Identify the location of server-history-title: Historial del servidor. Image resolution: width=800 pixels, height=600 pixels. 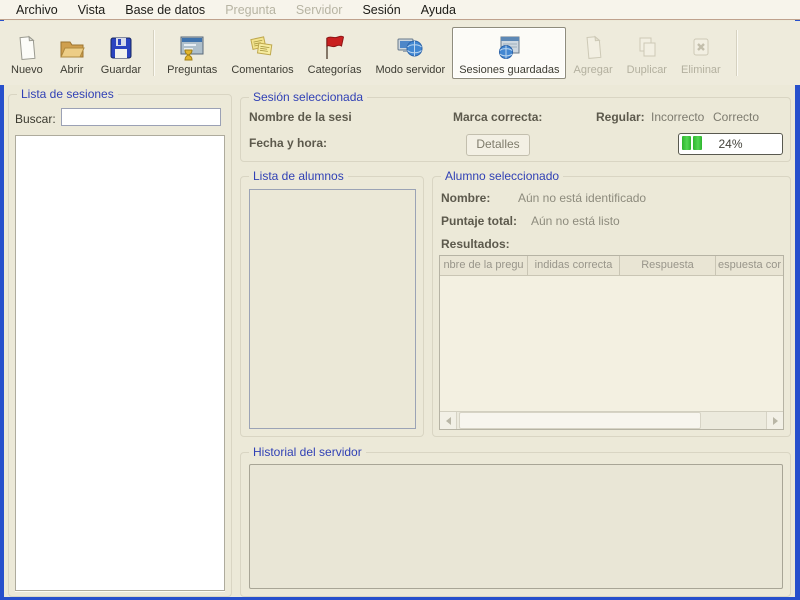
(307, 452).